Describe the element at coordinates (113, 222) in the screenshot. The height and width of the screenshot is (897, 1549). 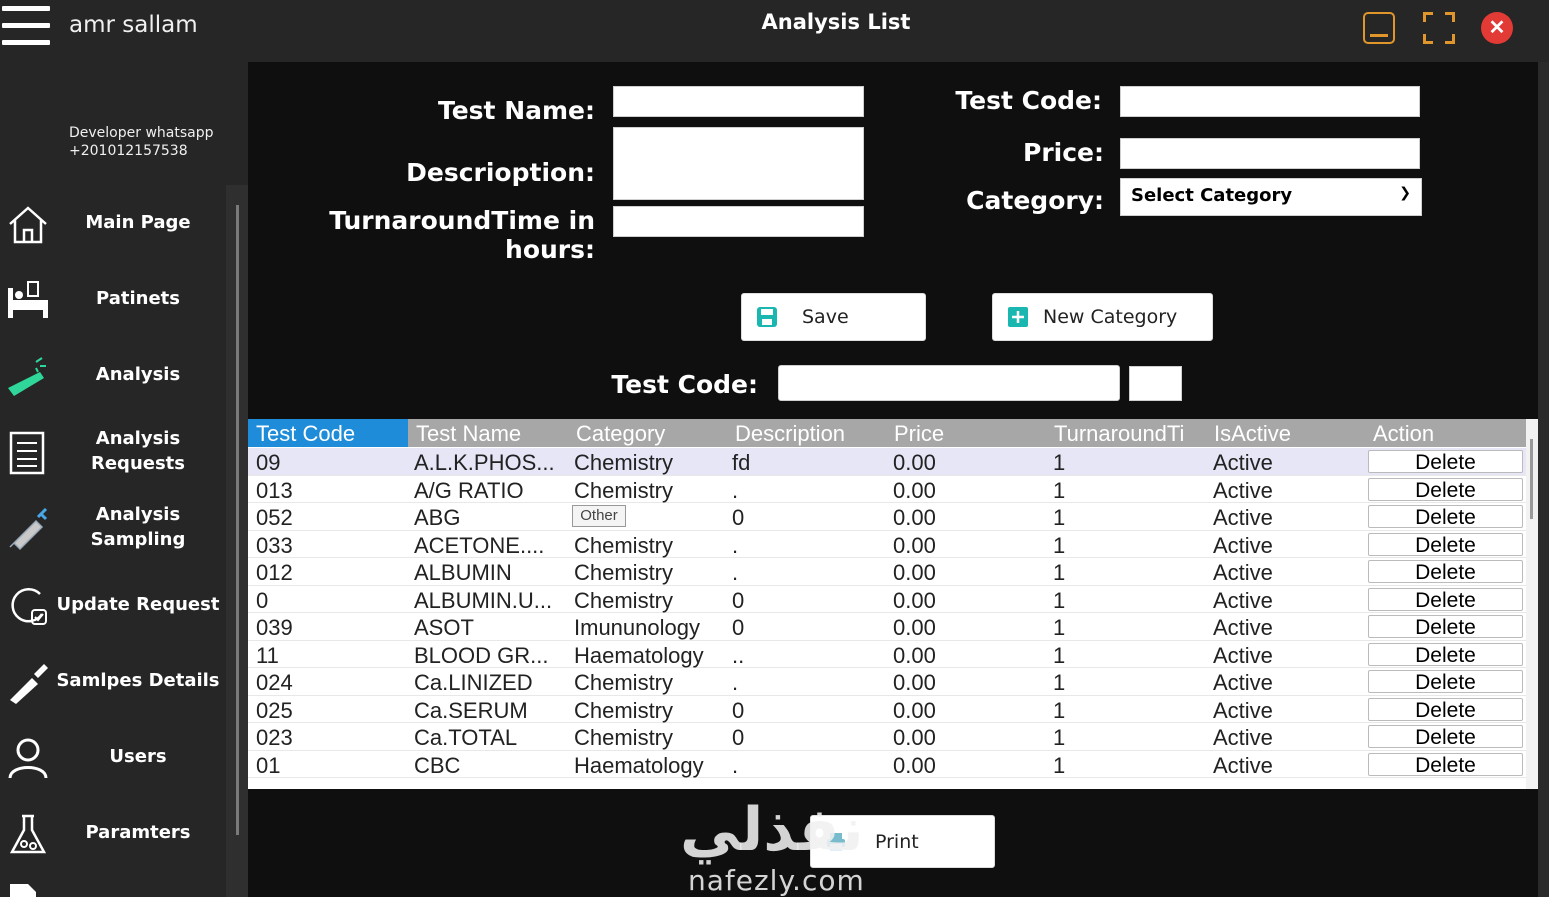
I see `sidebar-item-main-page: Main Page` at that location.